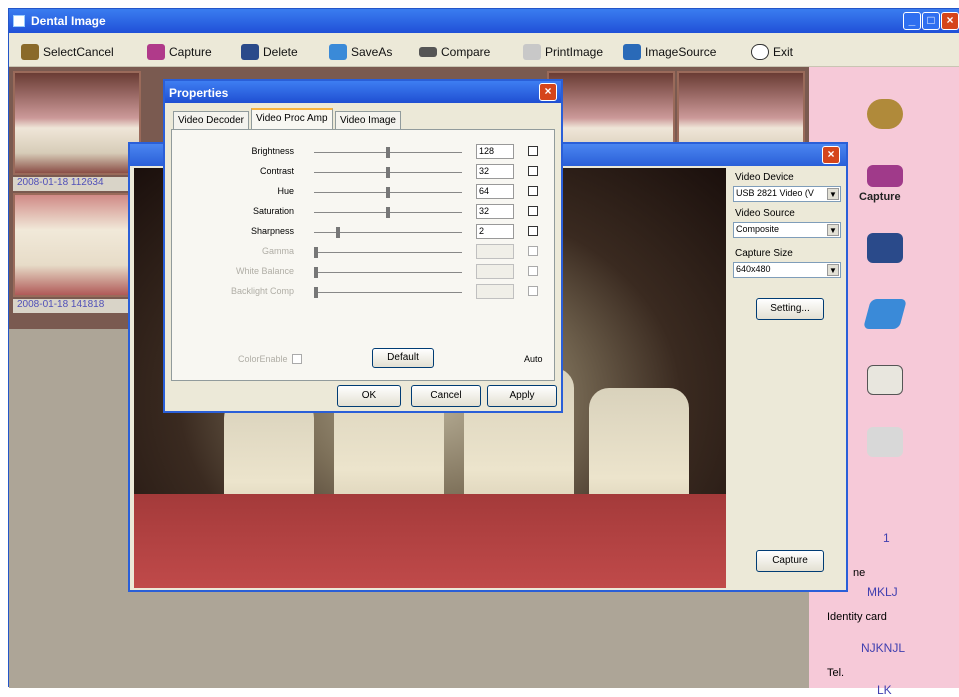 This screenshot has width=959, height=697. I want to click on compare-label: Compare, so click(466, 52).